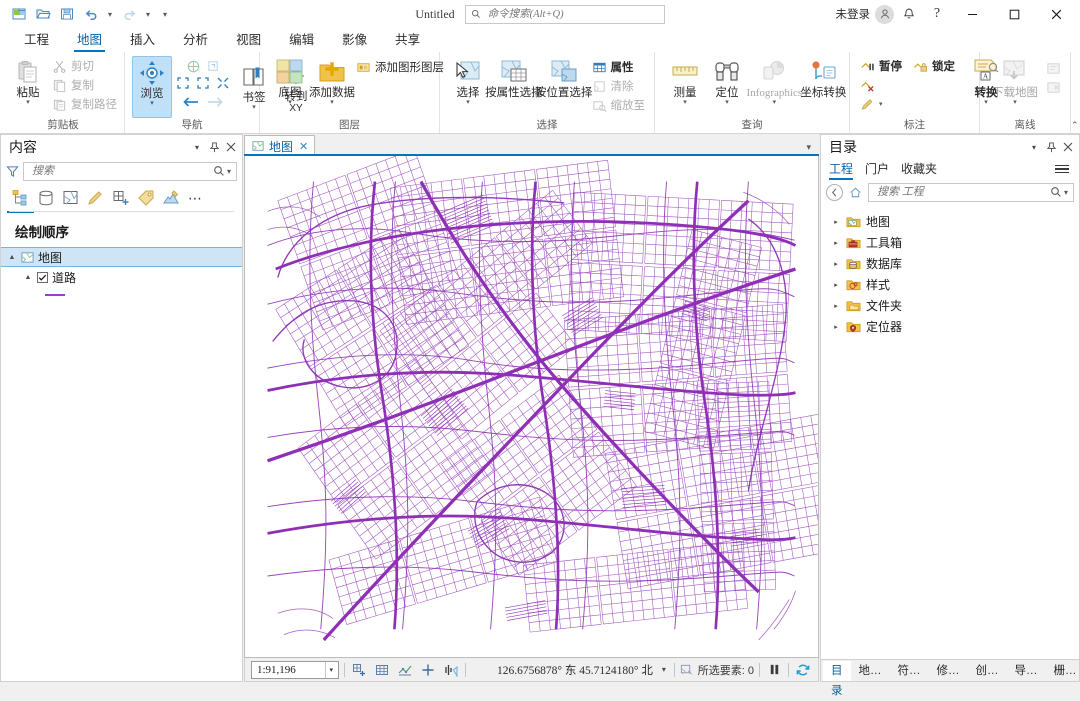 Image resolution: width=1080 pixels, height=701 pixels. I want to click on explore-button: 浏览 ▾, so click(152, 87).